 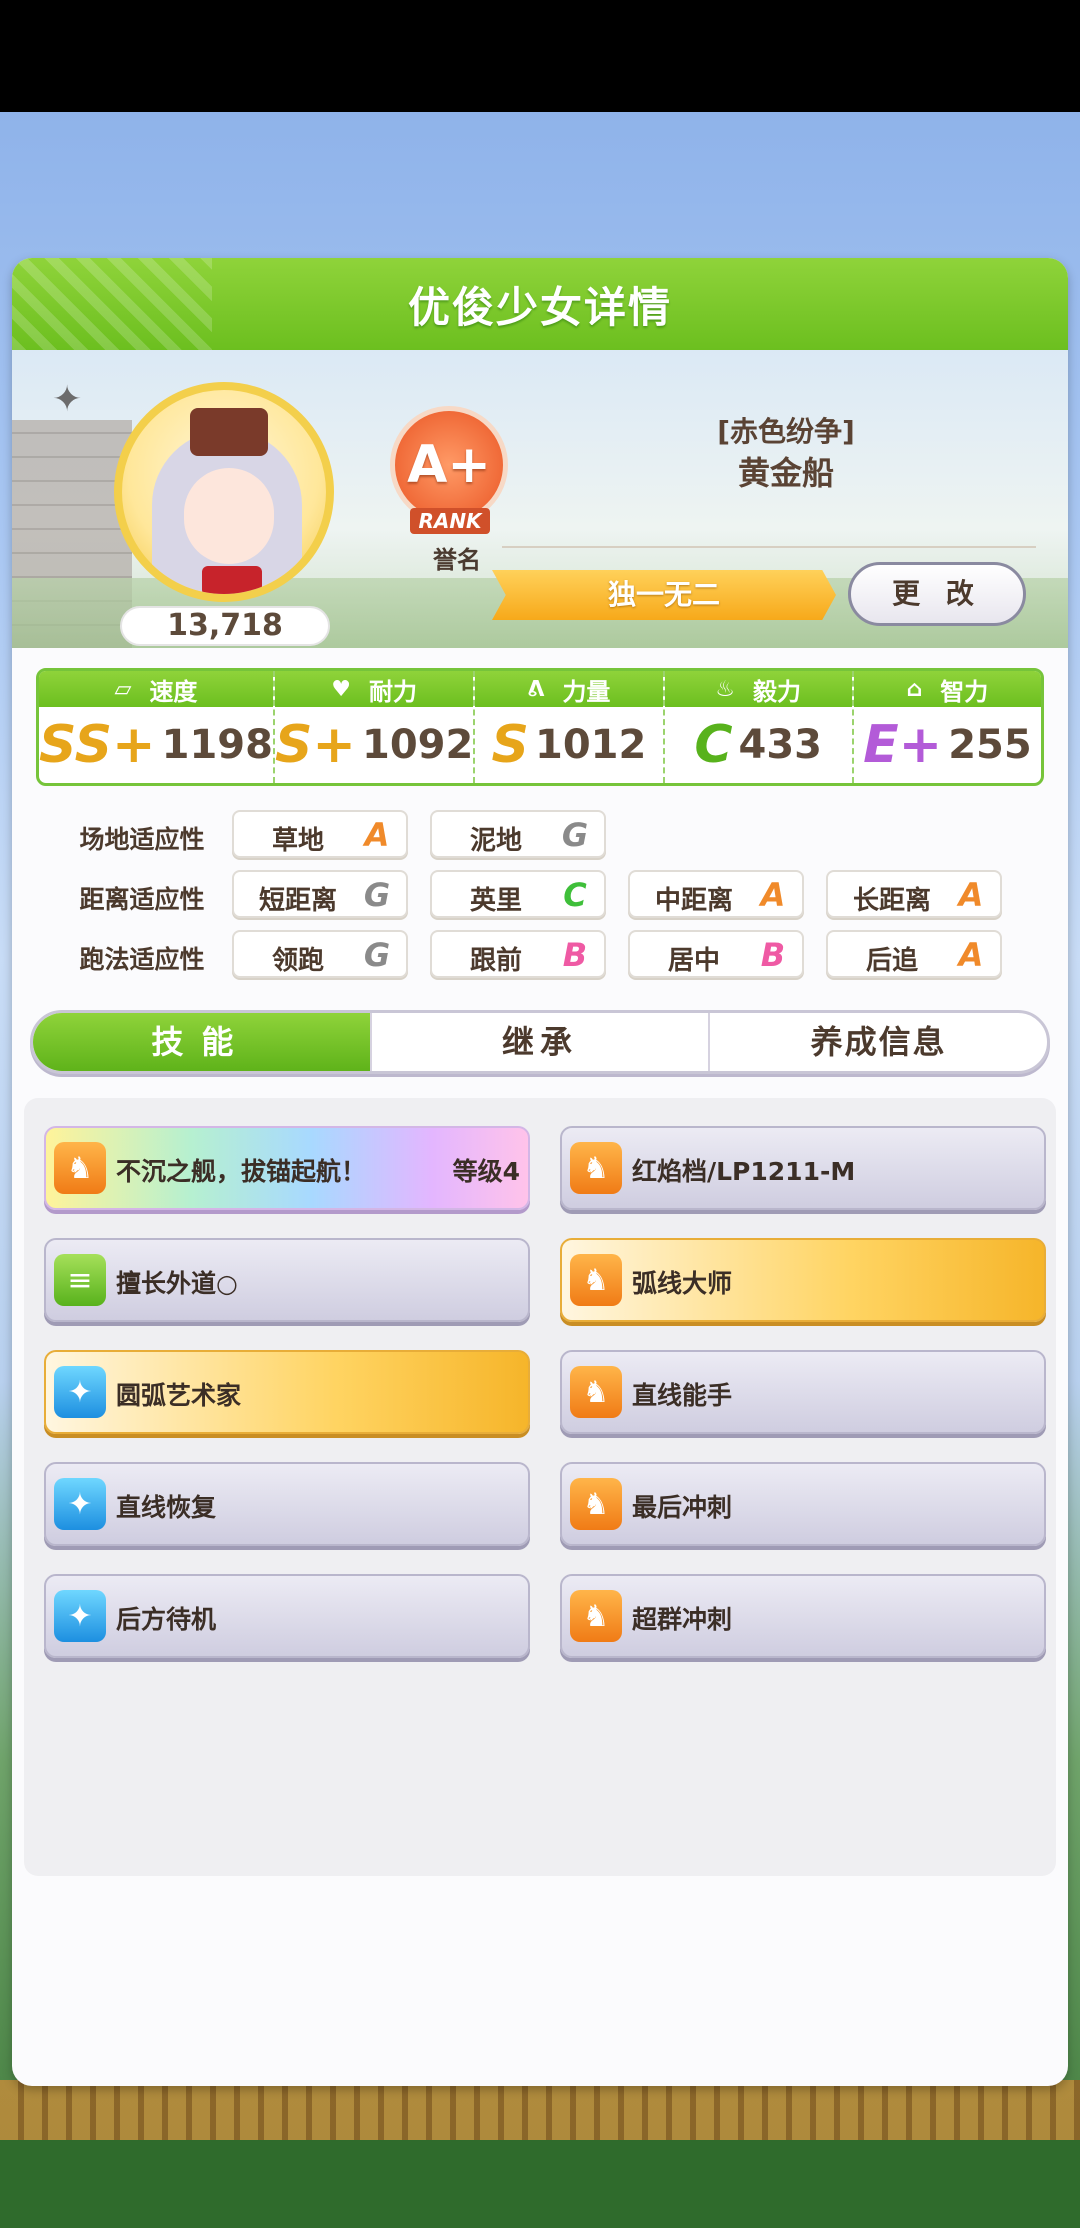 I want to click on tab-skills: 技能, so click(x=202, y=1042).